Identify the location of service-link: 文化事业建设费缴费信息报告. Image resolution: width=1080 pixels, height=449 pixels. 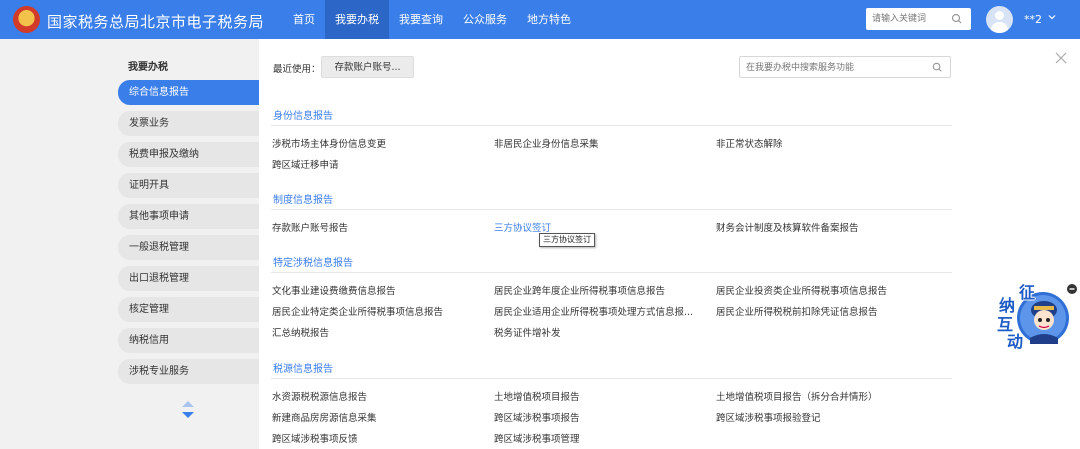
(334, 290).